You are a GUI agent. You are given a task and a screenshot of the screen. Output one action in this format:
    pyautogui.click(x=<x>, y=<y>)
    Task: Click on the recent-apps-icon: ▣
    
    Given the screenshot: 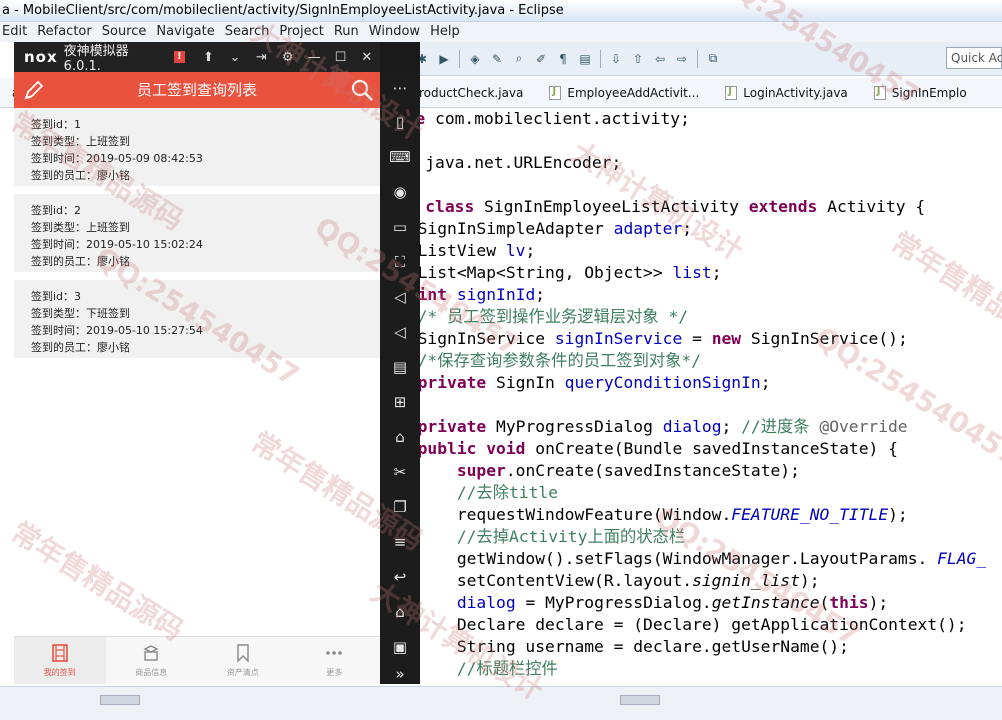 What is the action you would take?
    pyautogui.click(x=400, y=647)
    